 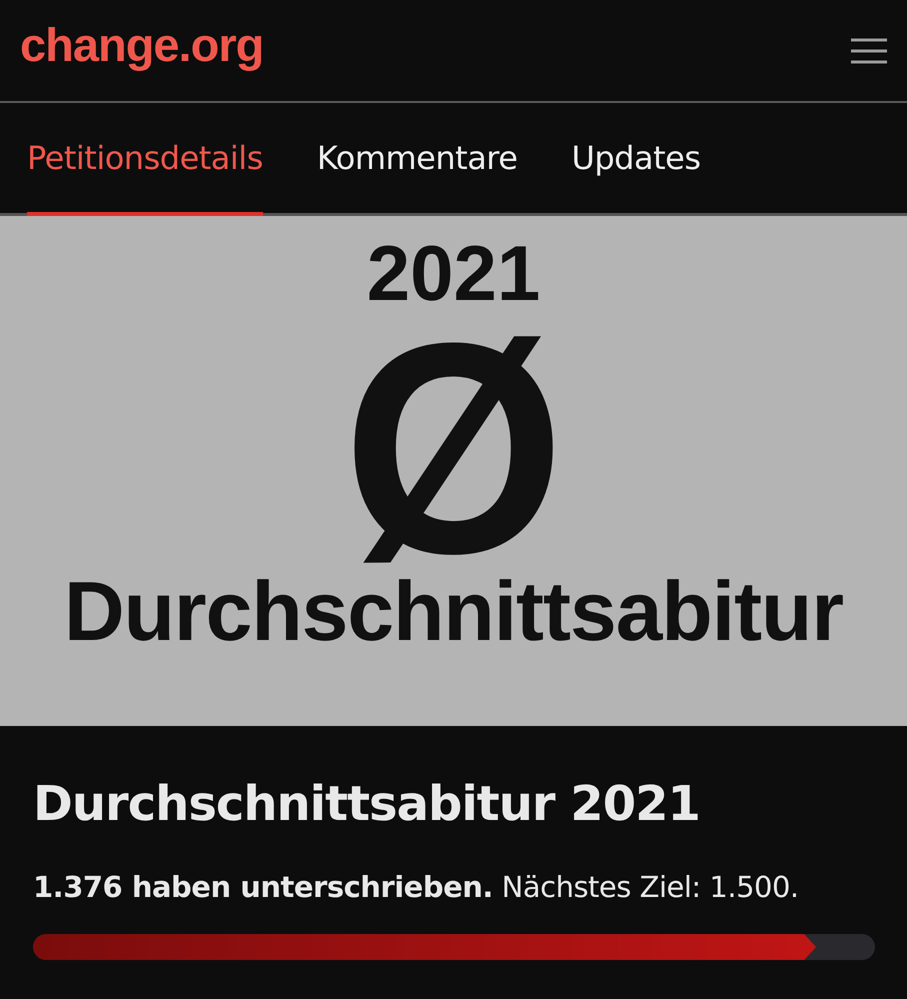 I want to click on site-logo: change.org, so click(x=142, y=44).